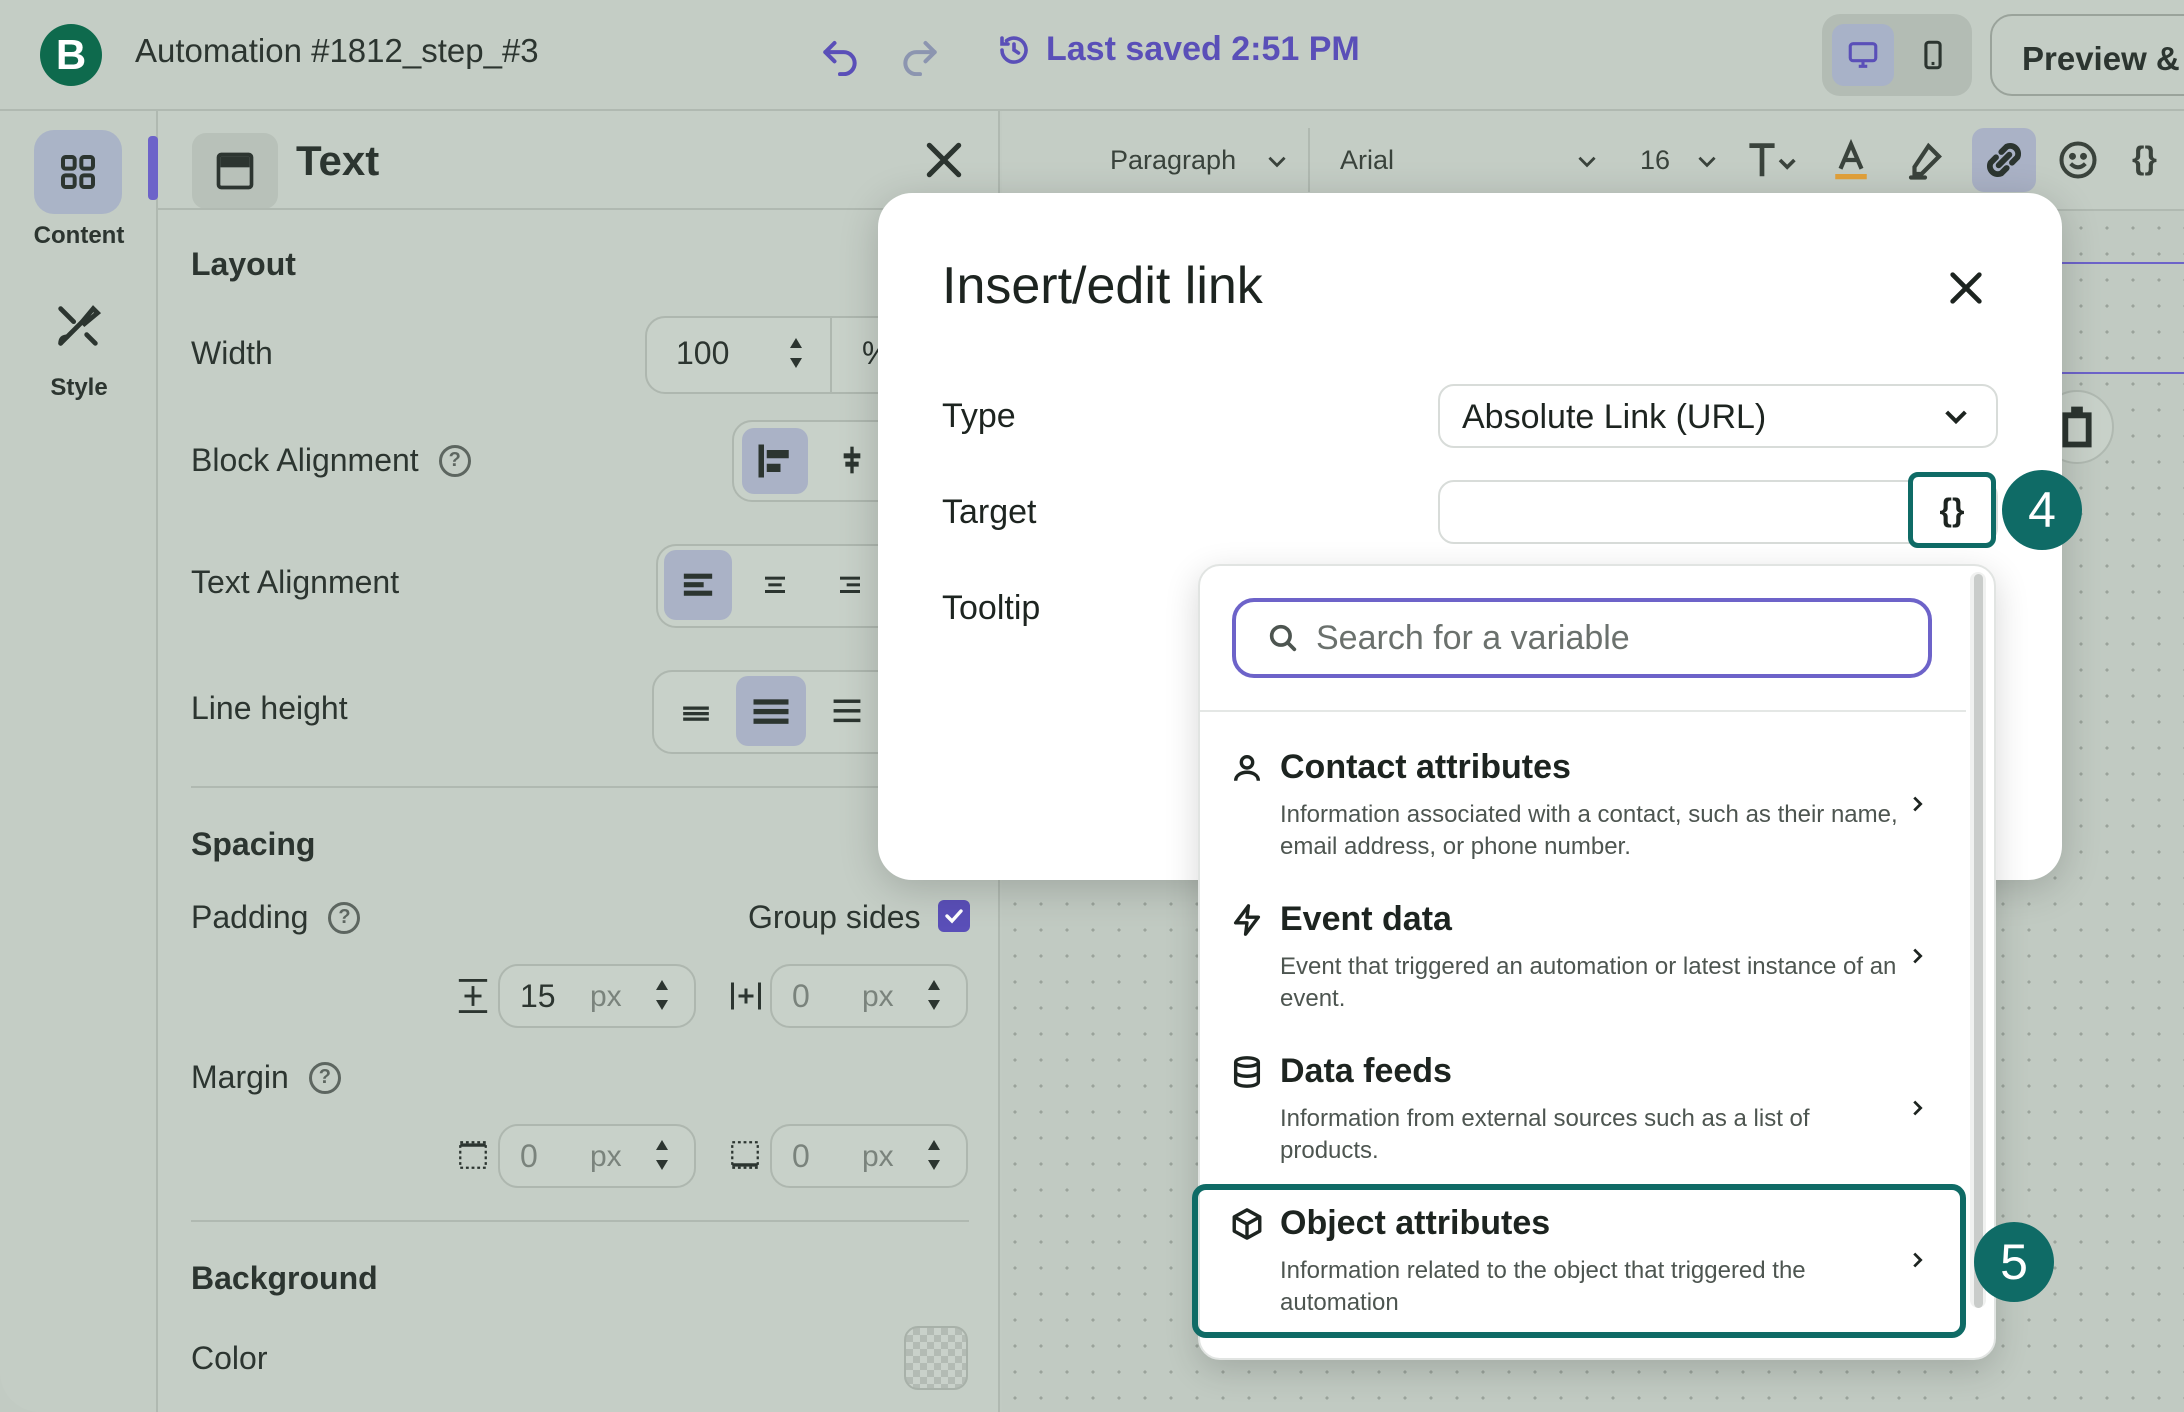 This screenshot has width=2184, height=1412. I want to click on database-icon, so click(1247, 1072).